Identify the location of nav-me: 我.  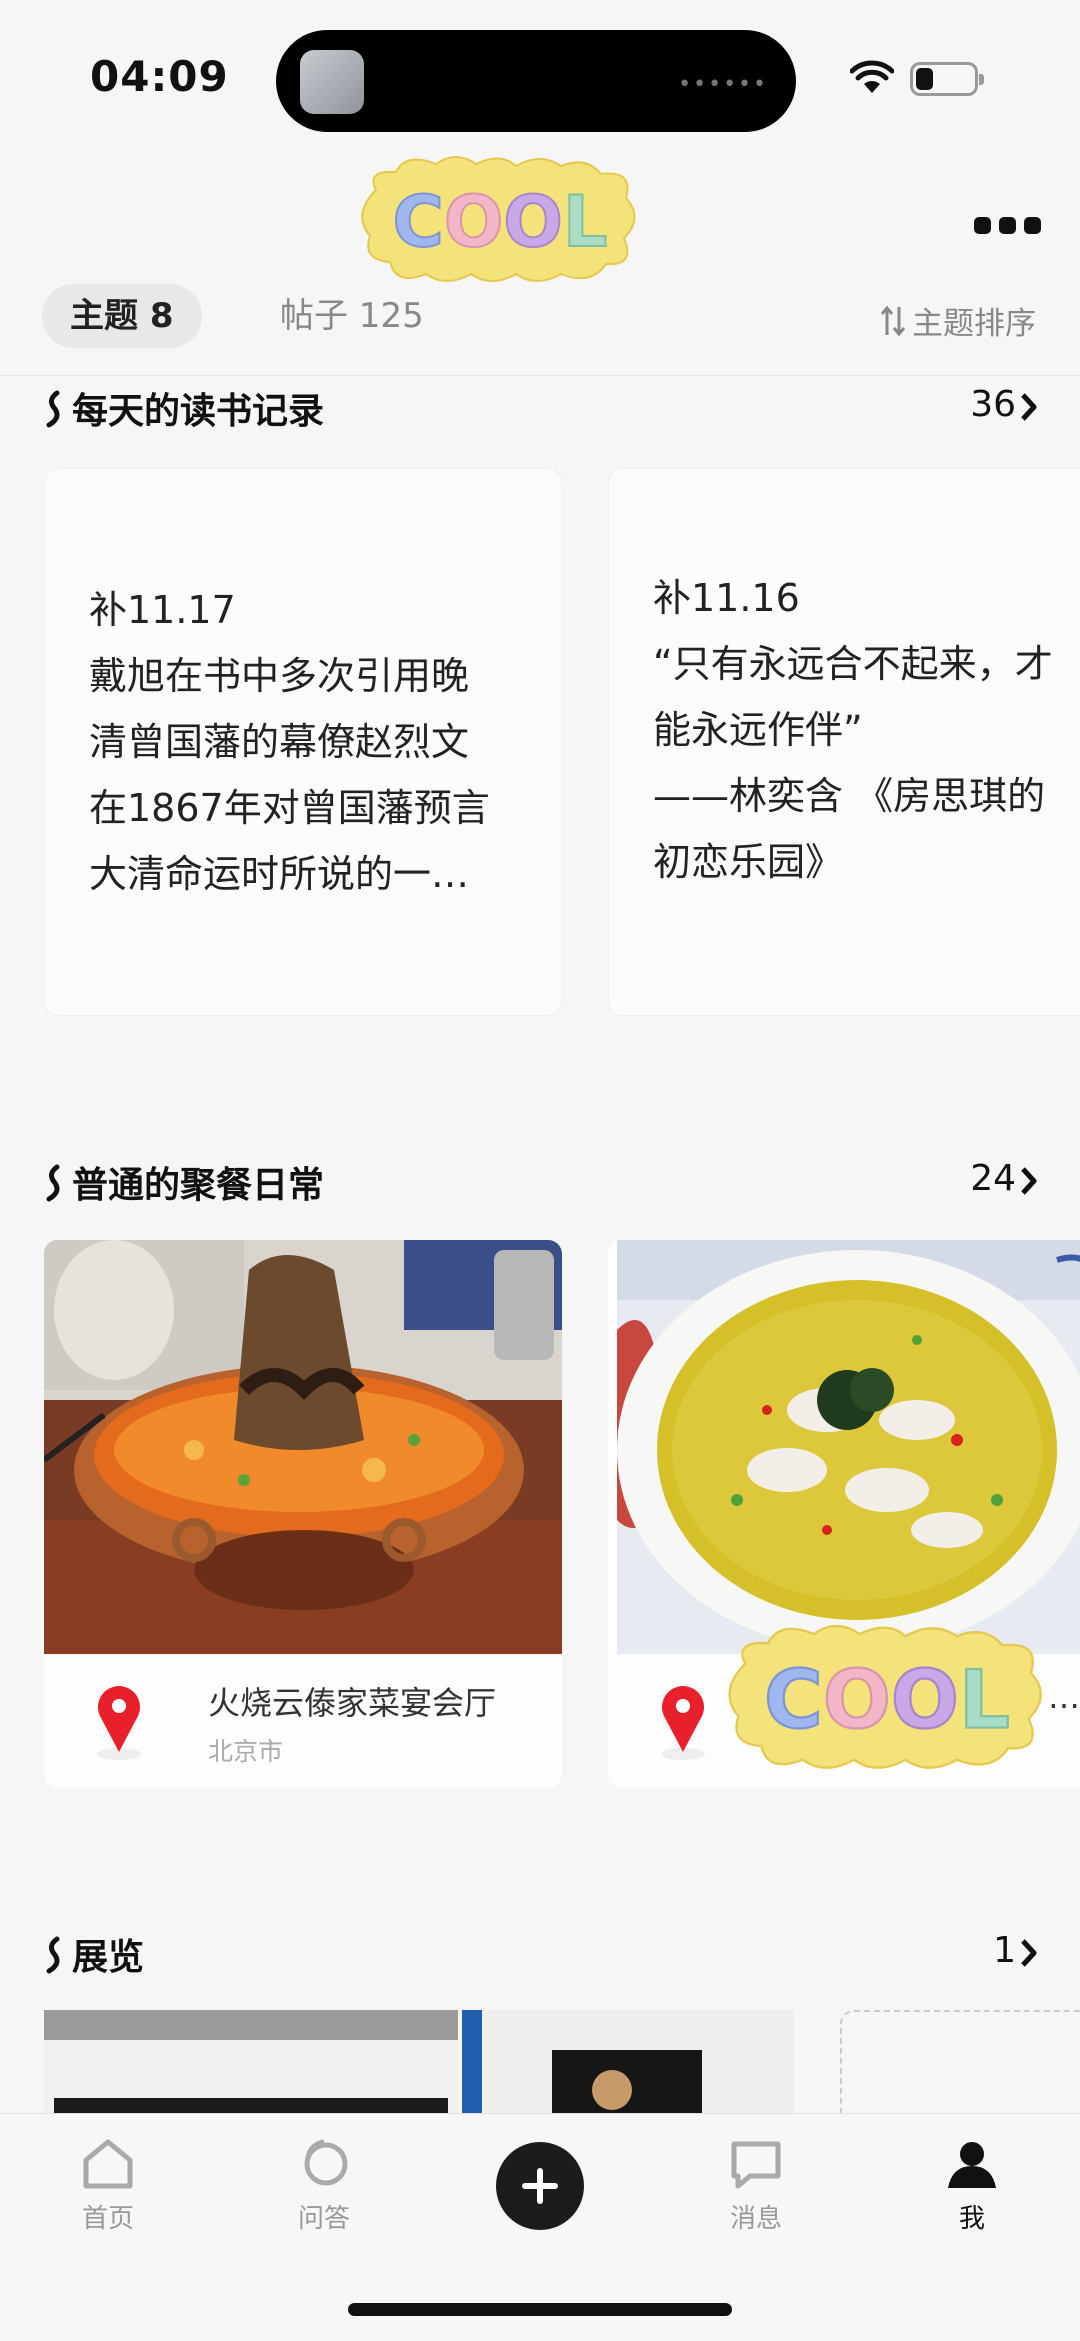
(972, 2186).